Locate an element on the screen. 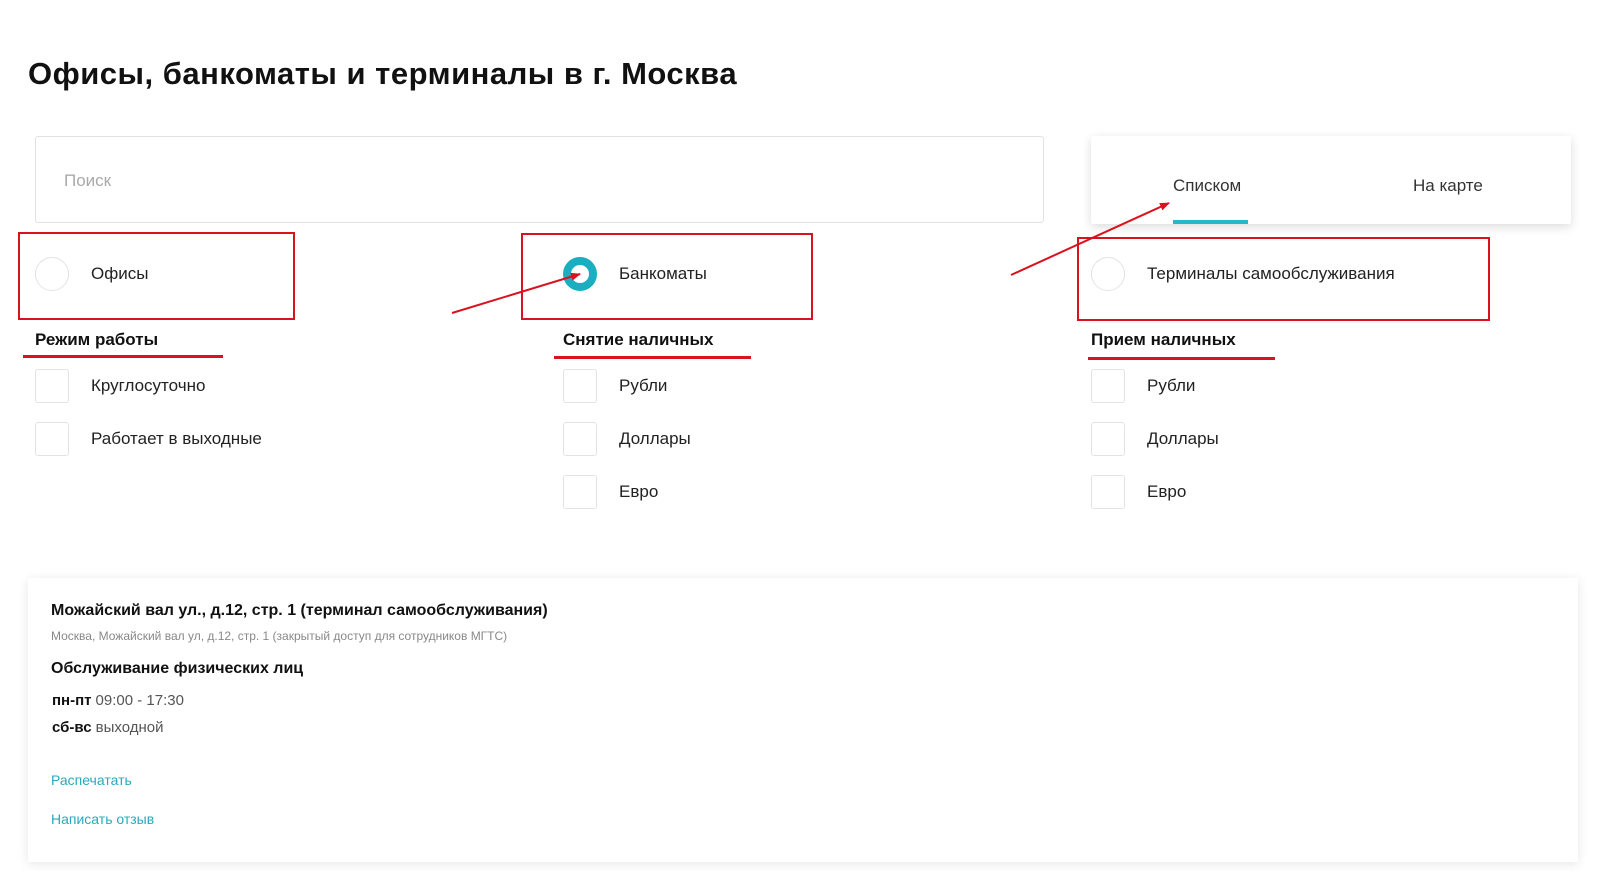 The image size is (1600, 872). filter-title-work-mode: Режим работы is located at coordinates (97, 339).